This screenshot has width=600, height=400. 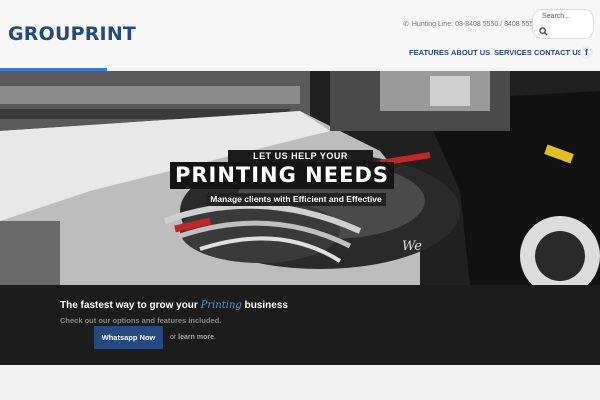 What do you see at coordinates (264, 305) in the screenshot?
I see `cta-title-post: business` at bounding box center [264, 305].